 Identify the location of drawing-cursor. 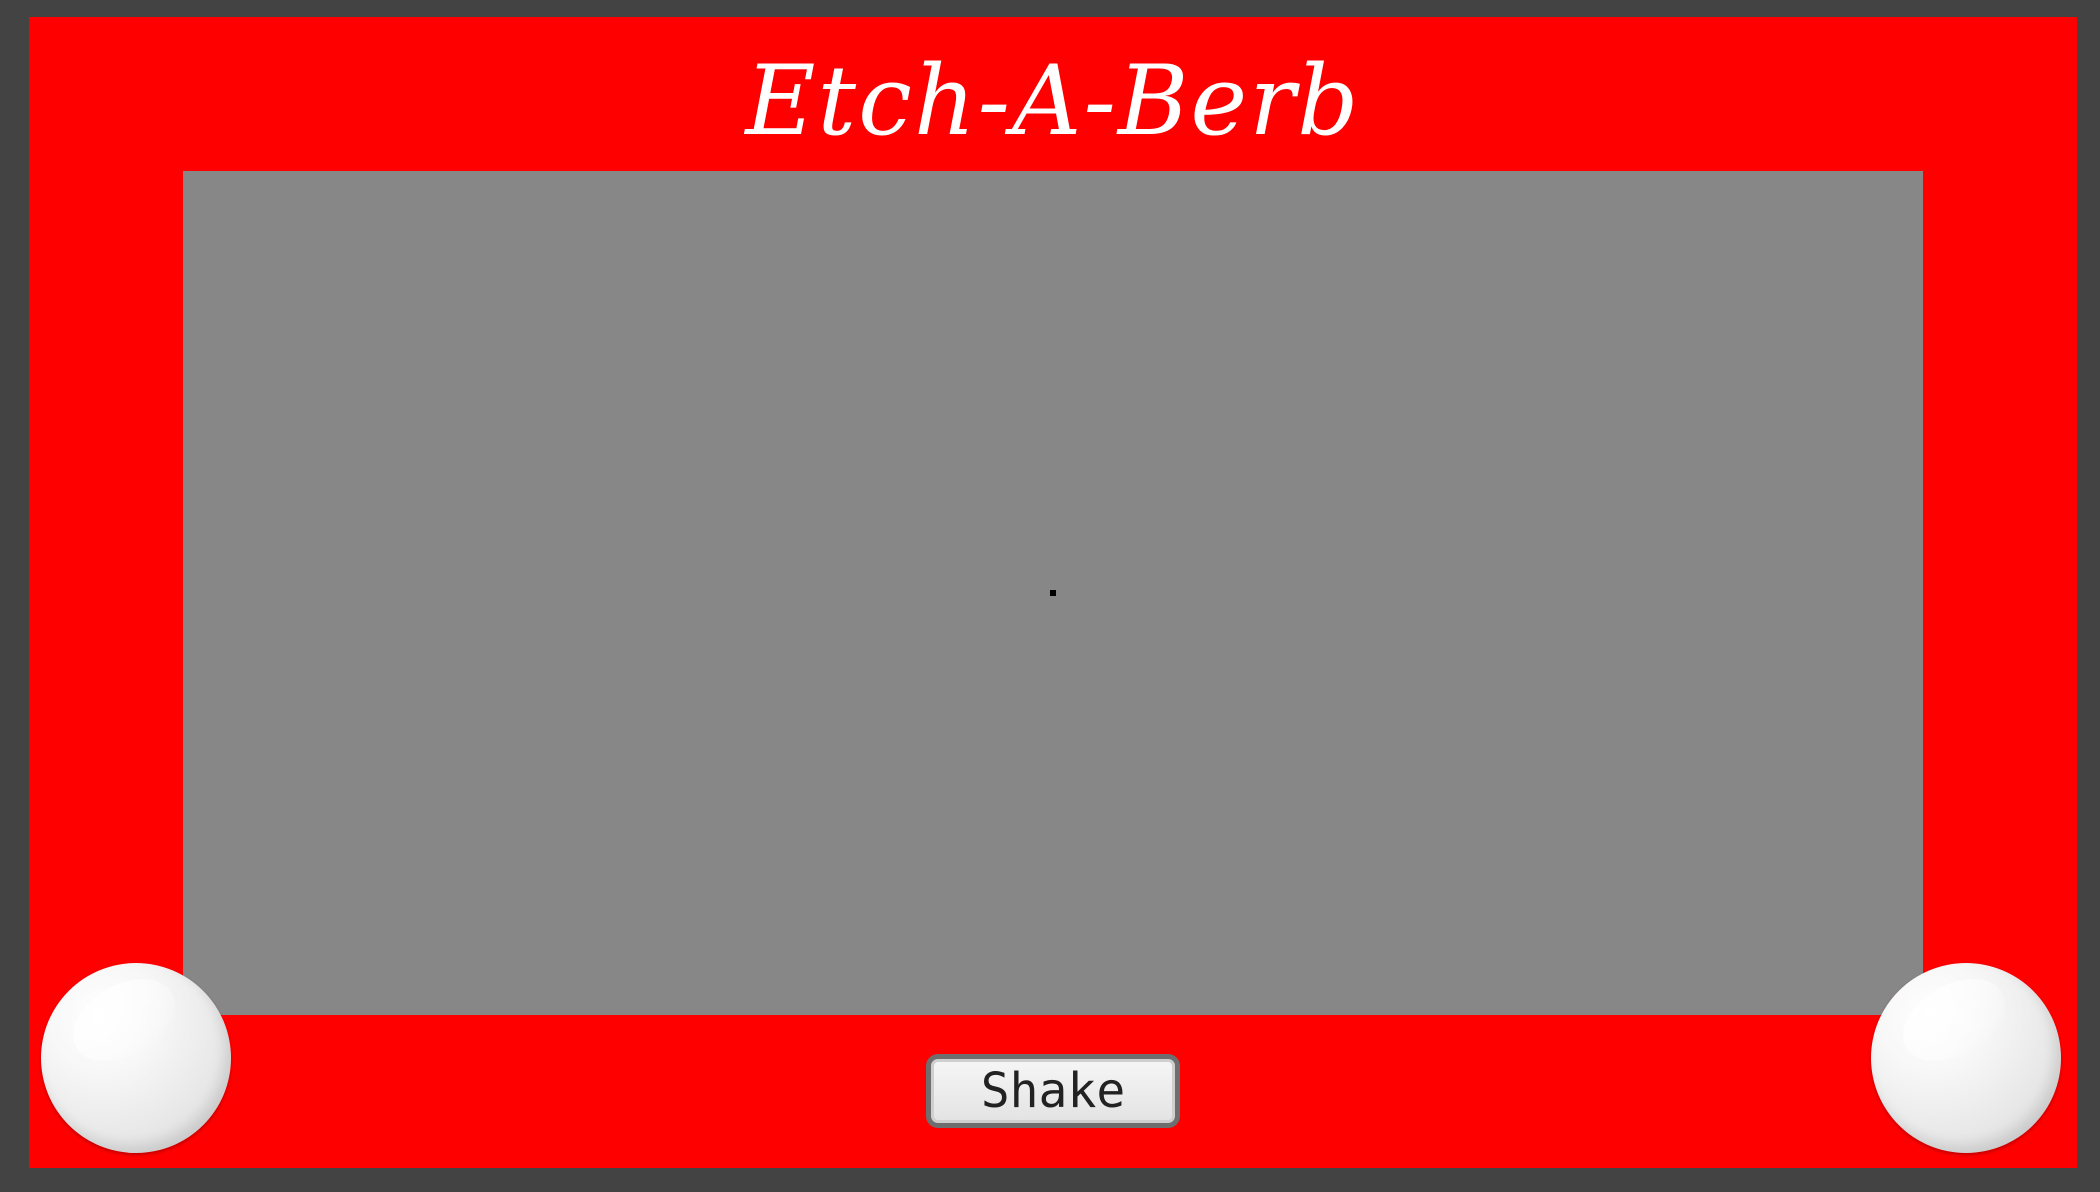
(1053, 593).